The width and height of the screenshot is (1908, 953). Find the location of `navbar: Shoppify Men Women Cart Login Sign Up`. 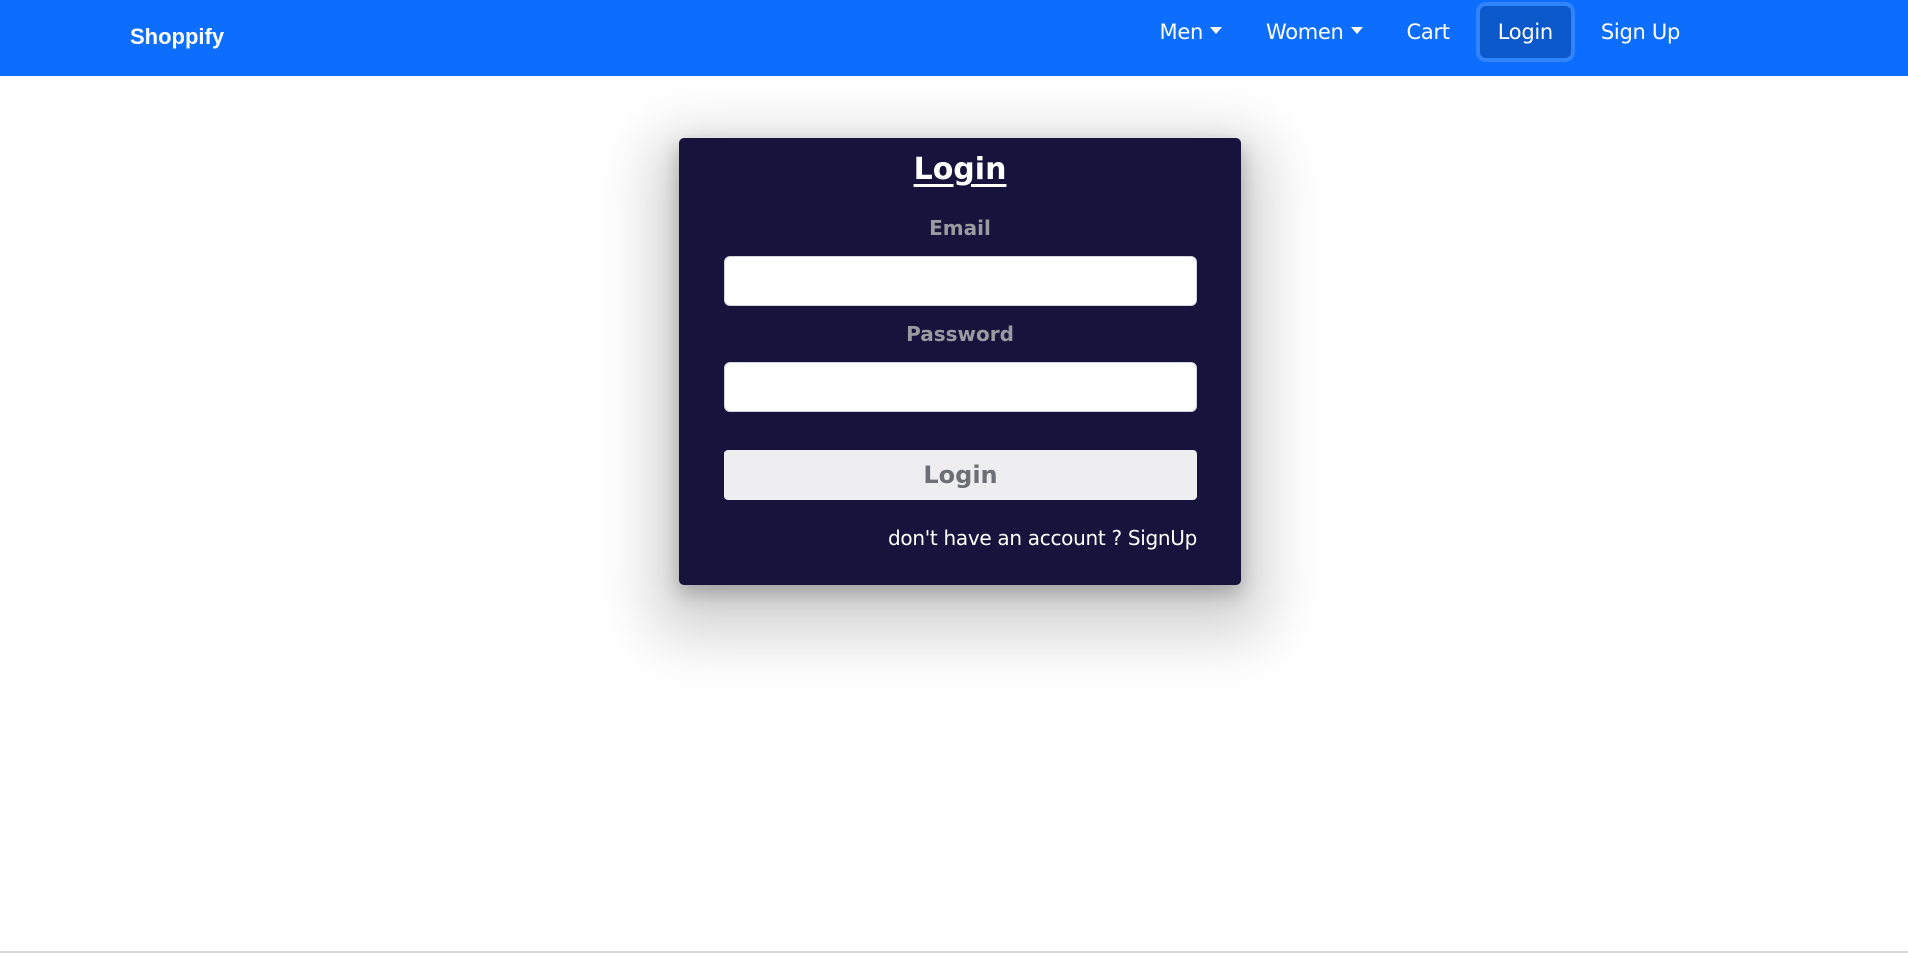

navbar: Shoppify Men Women Cart Login Sign Up is located at coordinates (954, 38).